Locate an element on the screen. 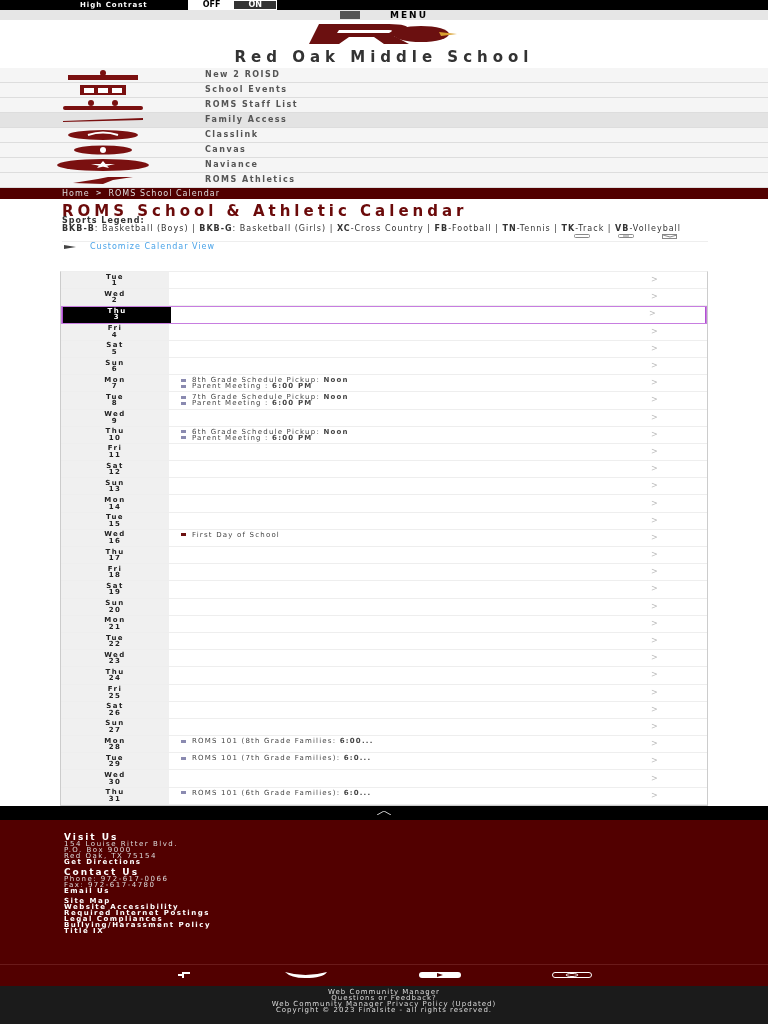  link-swirl-icon is located at coordinates (102, 135).